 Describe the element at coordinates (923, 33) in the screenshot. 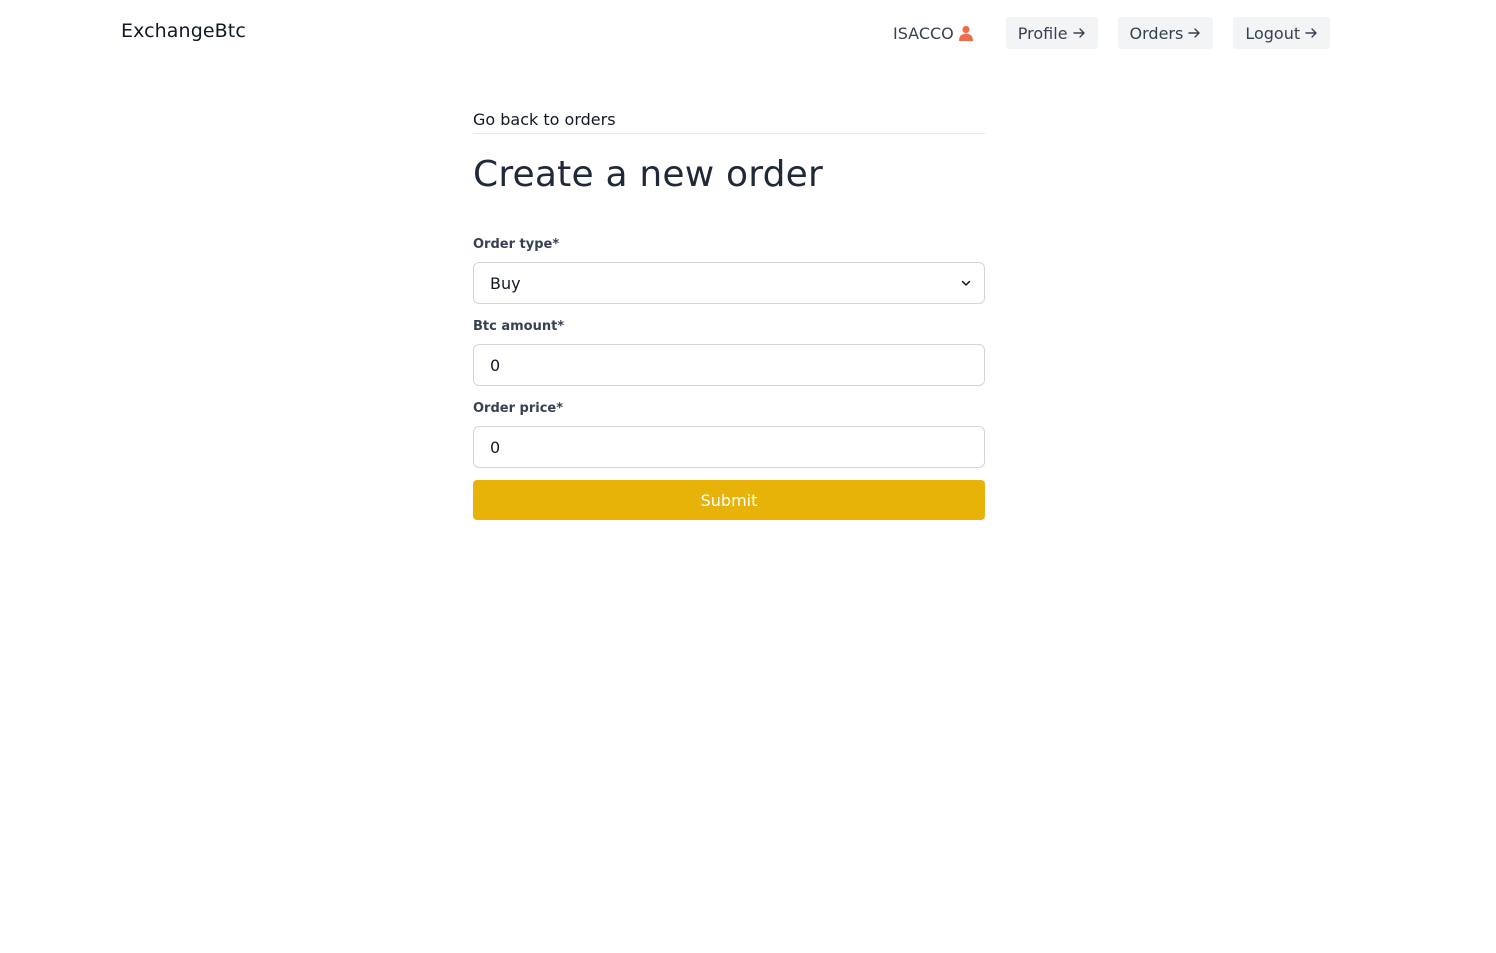

I see `username: ISACCO` at that location.